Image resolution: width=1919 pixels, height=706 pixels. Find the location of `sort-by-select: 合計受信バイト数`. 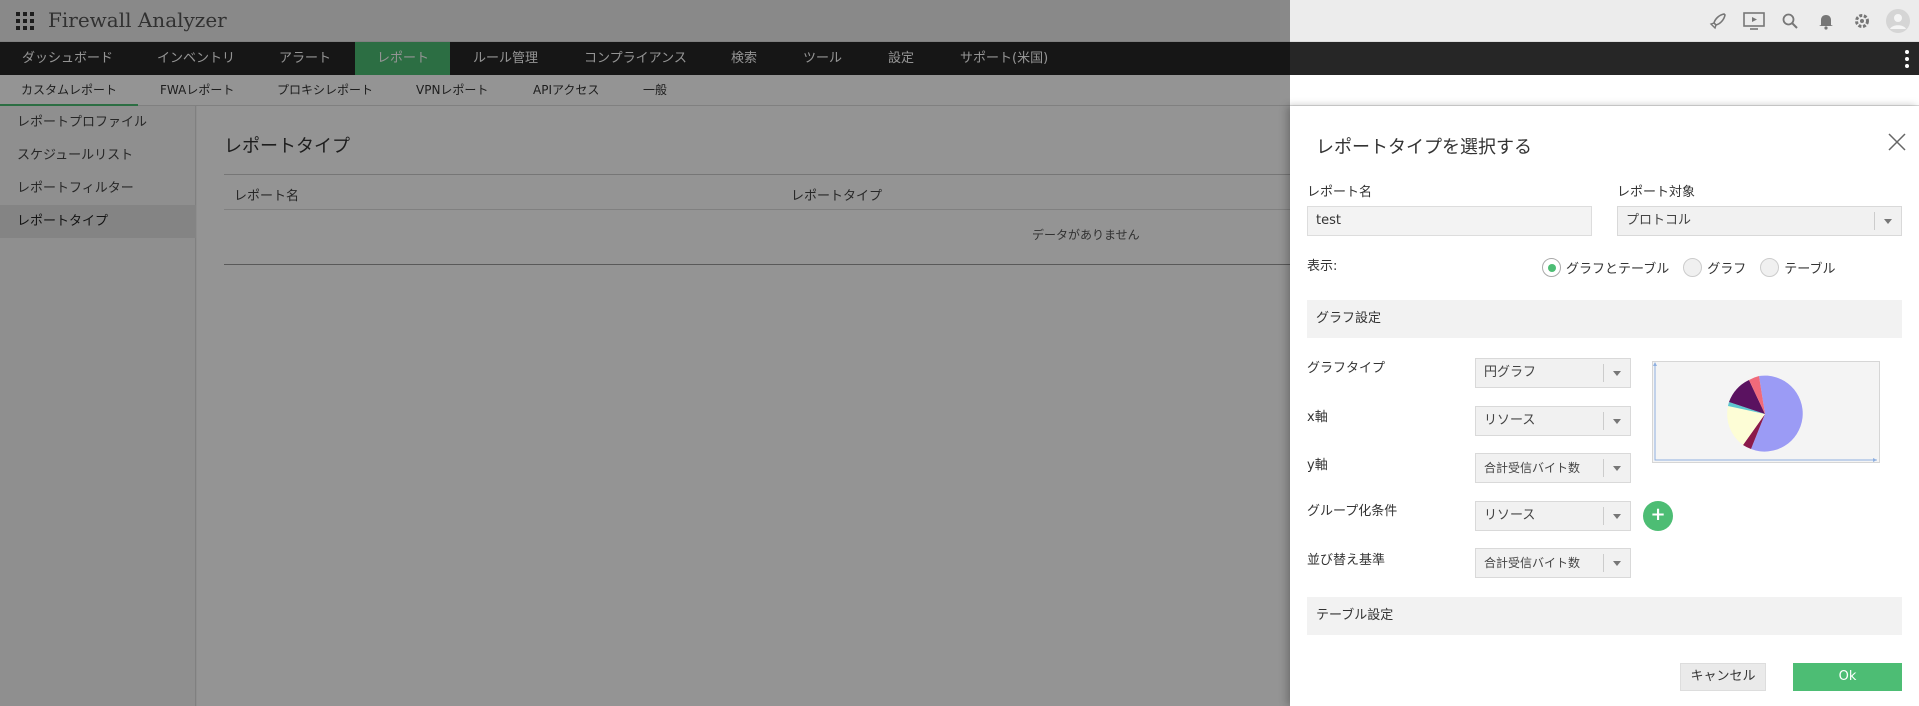

sort-by-select: 合計受信バイト数 is located at coordinates (1553, 563).